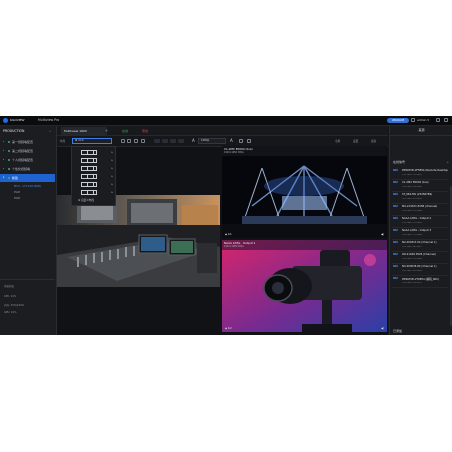  What do you see at coordinates (86, 200) in the screenshot?
I see `custom-layout-option: ⚙ 自定义布局` at bounding box center [86, 200].